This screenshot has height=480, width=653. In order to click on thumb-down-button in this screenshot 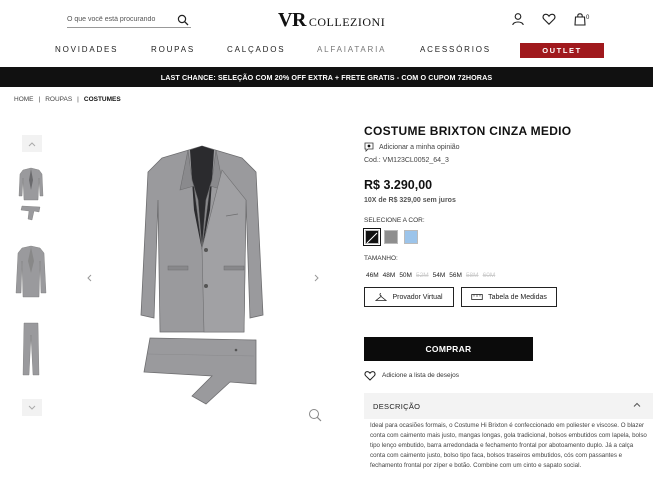, I will do `click(32, 407)`.